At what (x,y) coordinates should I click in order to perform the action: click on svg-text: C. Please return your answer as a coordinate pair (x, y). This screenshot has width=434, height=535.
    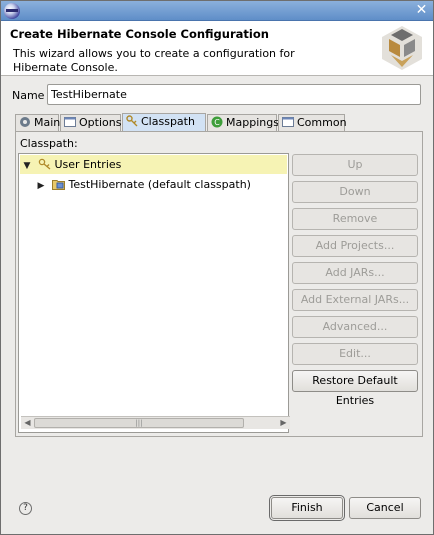
    Looking at the image, I should click on (217, 122).